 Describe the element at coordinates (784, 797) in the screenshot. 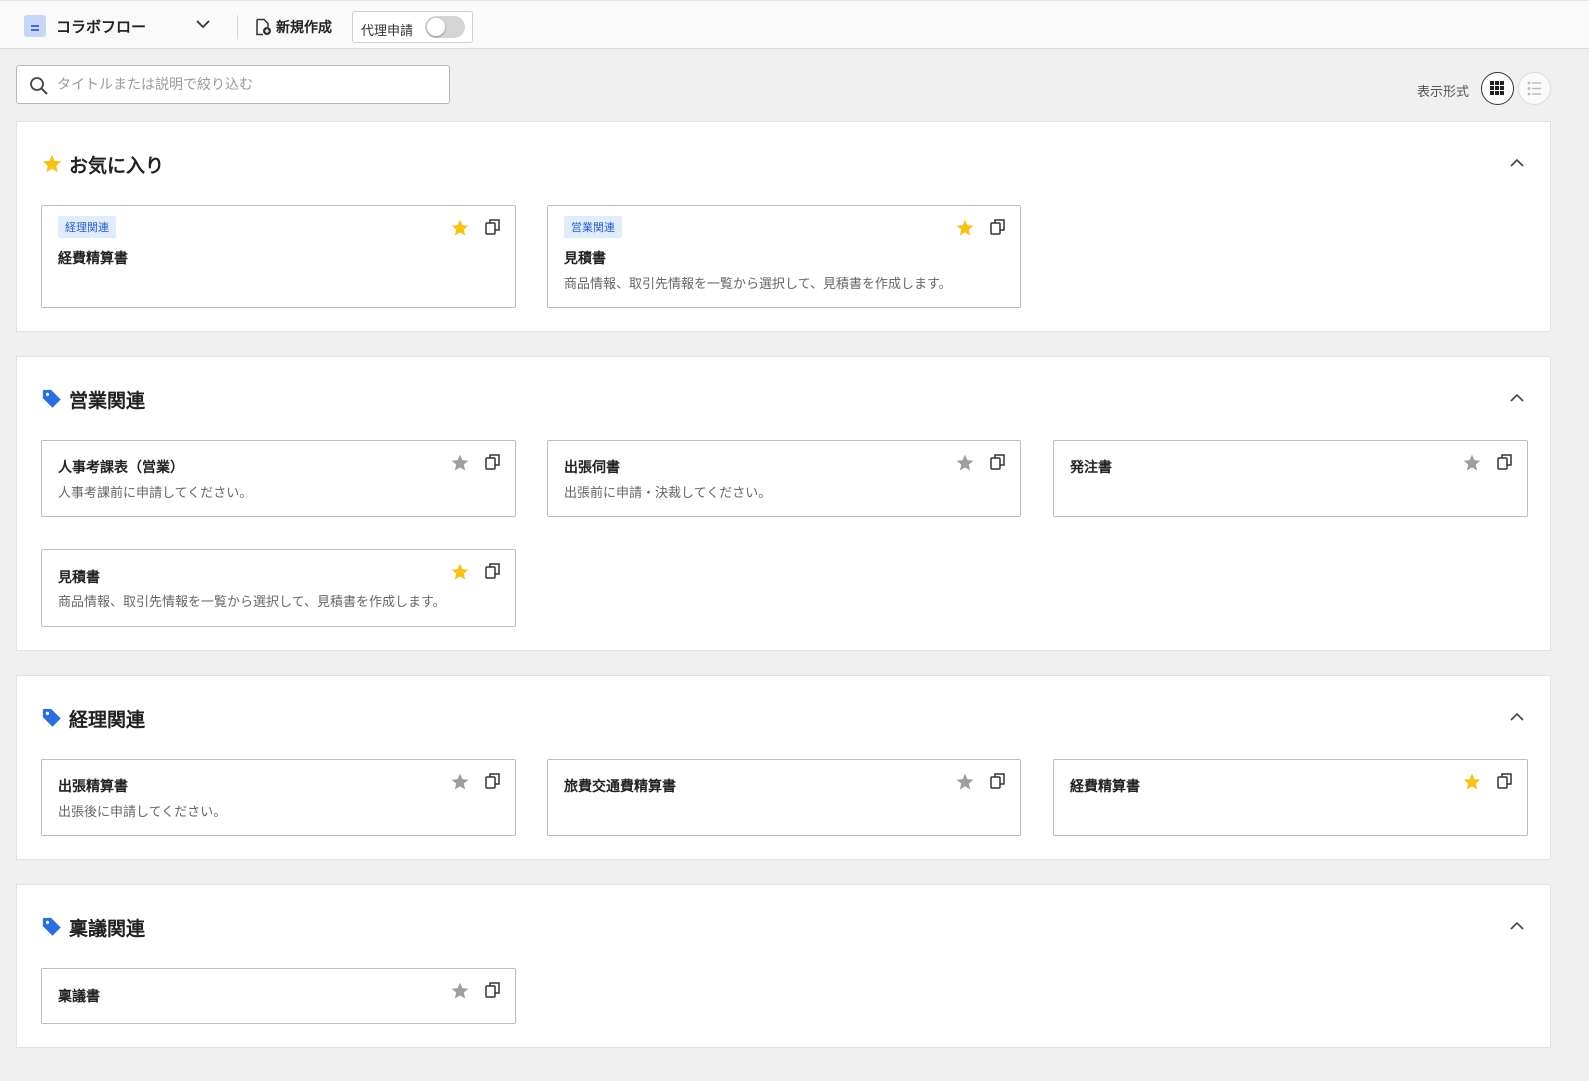

I see `form-card: 旅費交通費精算書` at that location.